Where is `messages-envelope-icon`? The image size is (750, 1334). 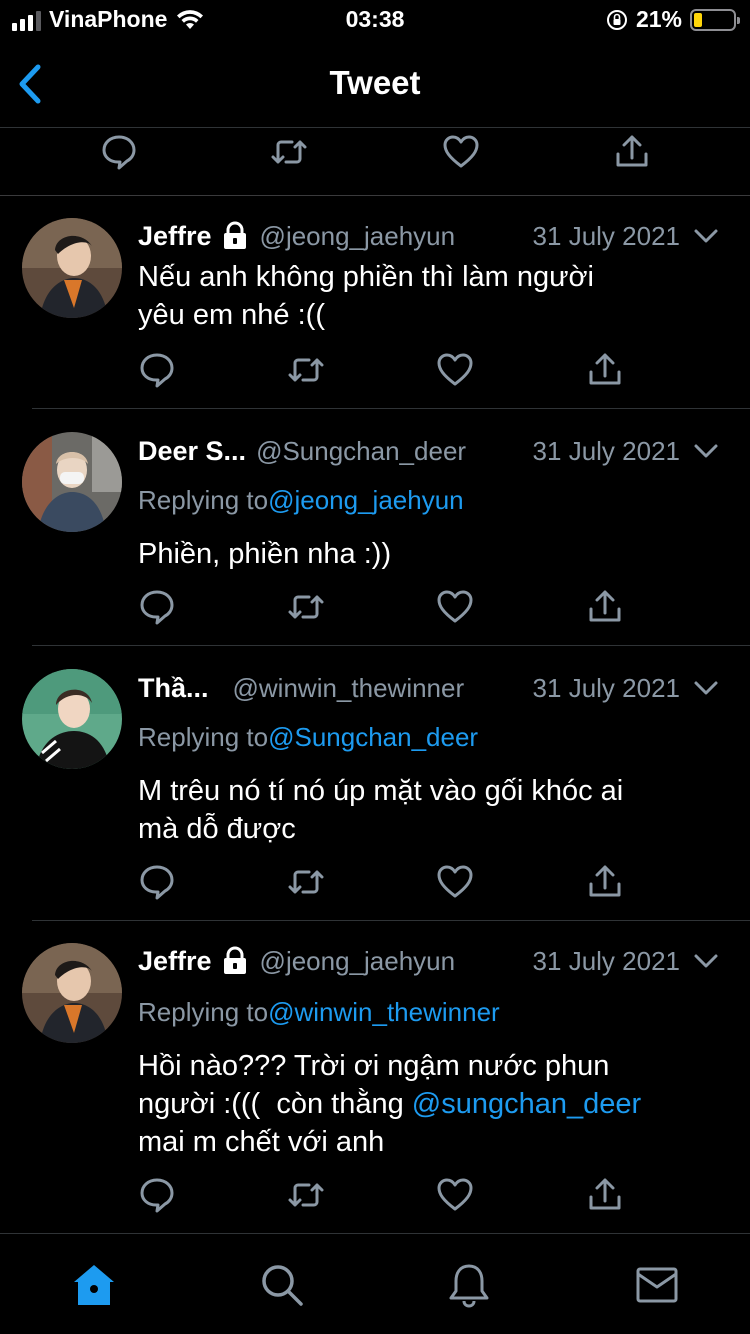 messages-envelope-icon is located at coordinates (657, 1285).